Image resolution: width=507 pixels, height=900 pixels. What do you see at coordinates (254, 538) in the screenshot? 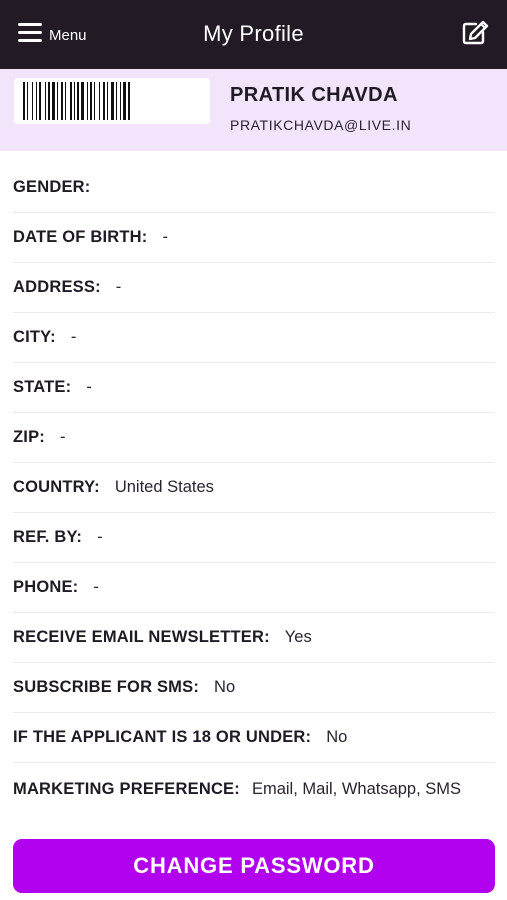
I see `field-row-ref-by: REF. BY: -` at bounding box center [254, 538].